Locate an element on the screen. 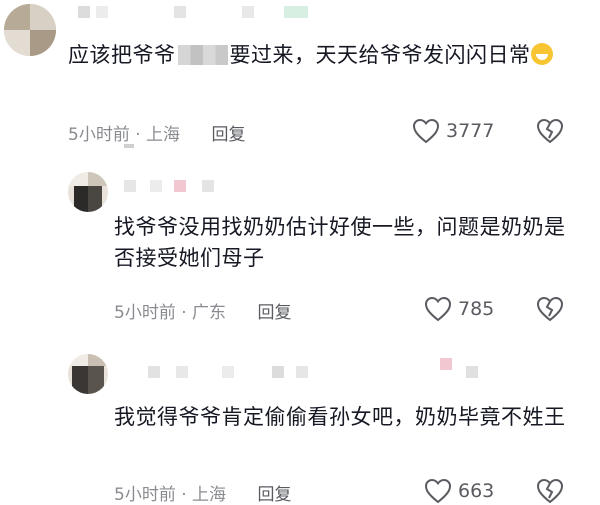 This screenshot has width=600, height=505. like-button: 663 is located at coordinates (459, 491).